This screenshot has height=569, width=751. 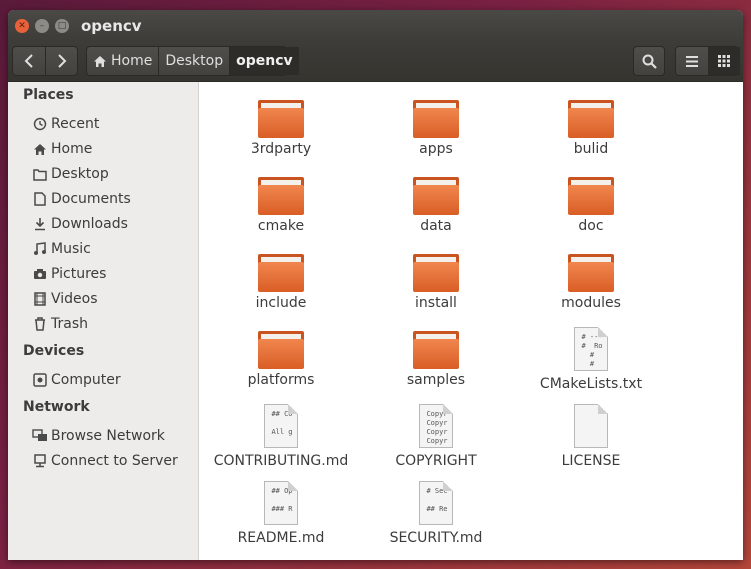 I want to click on sidebar-item-connect-to-server: Connect to Server, so click(x=105, y=461).